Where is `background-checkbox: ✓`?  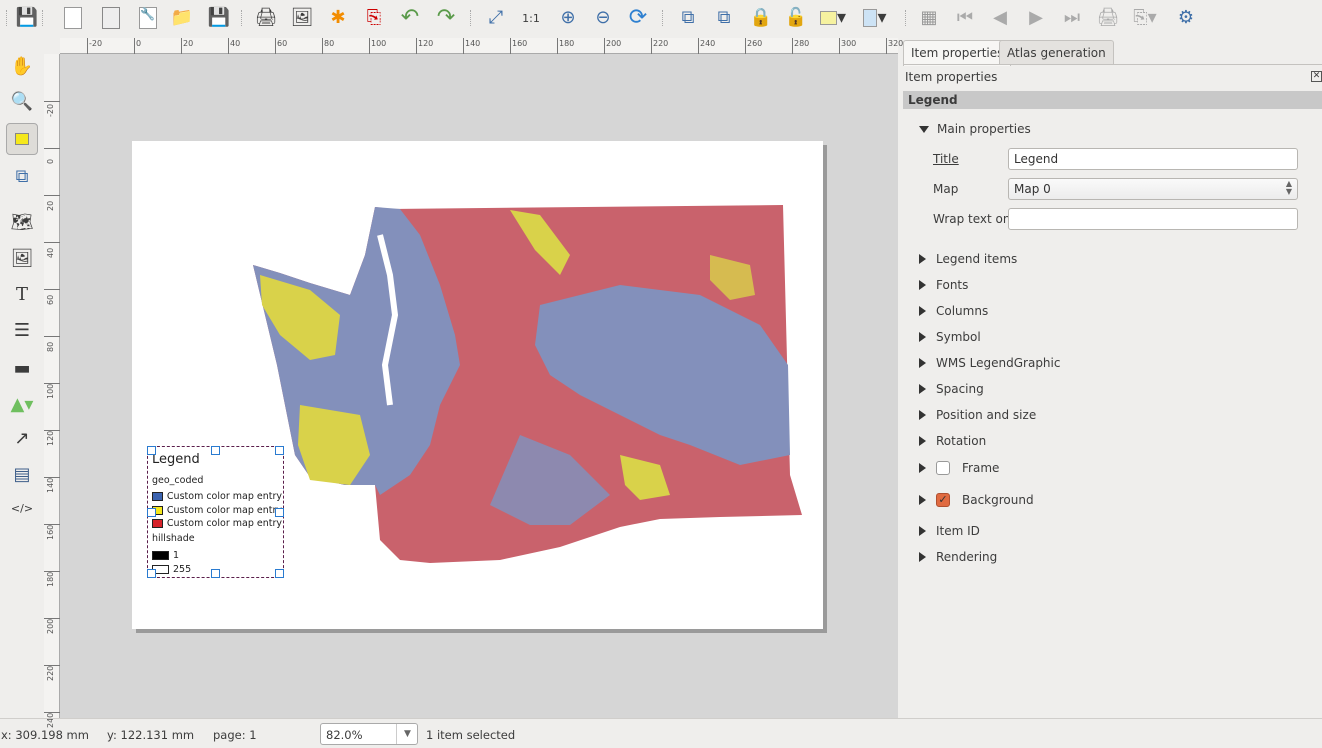 background-checkbox: ✓ is located at coordinates (943, 500).